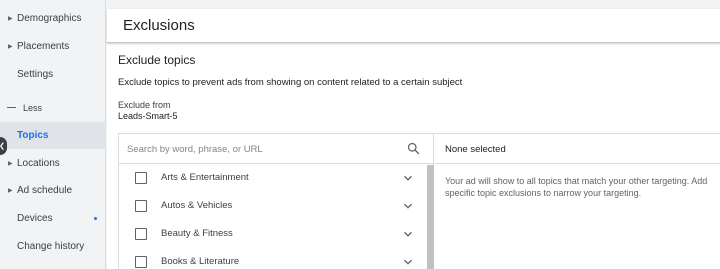 The image size is (720, 269). I want to click on search-row, so click(276, 149).